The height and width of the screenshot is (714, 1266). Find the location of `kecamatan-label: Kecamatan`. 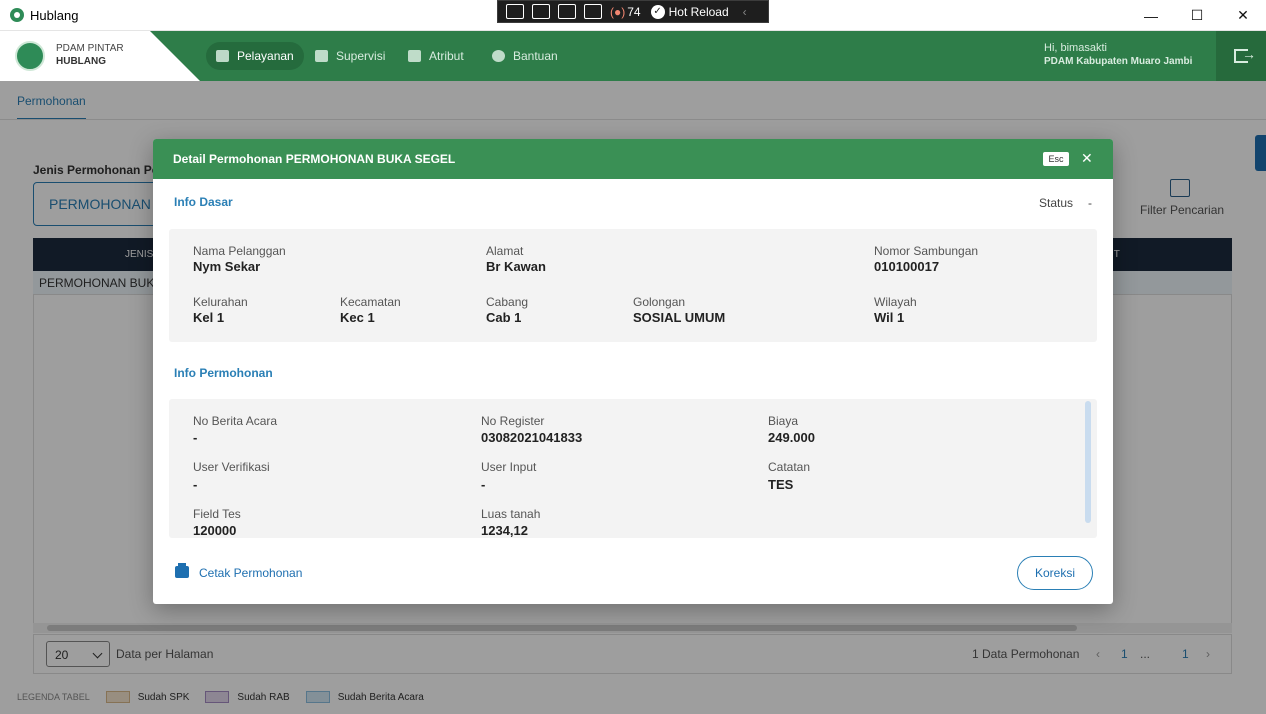

kecamatan-label: Kecamatan is located at coordinates (370, 302).